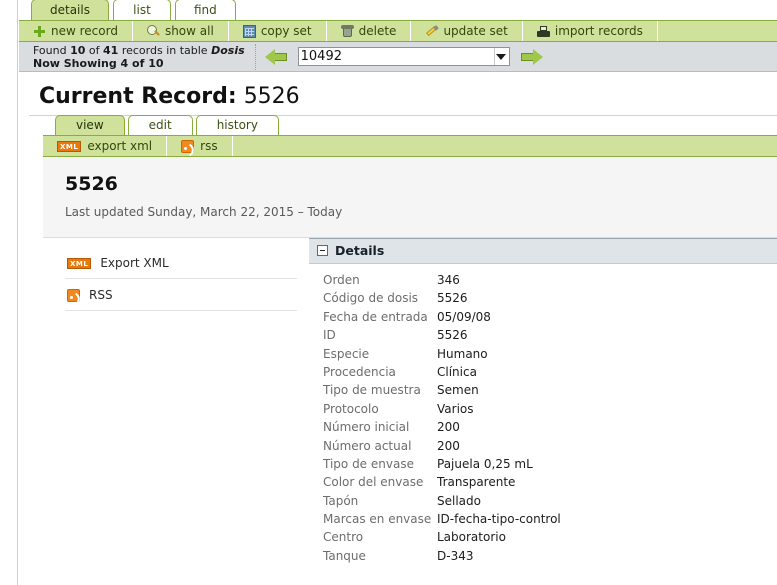 The width and height of the screenshot is (777, 585). Describe the element at coordinates (138, 96) in the screenshot. I see `page-title-label: Current Record:` at that location.